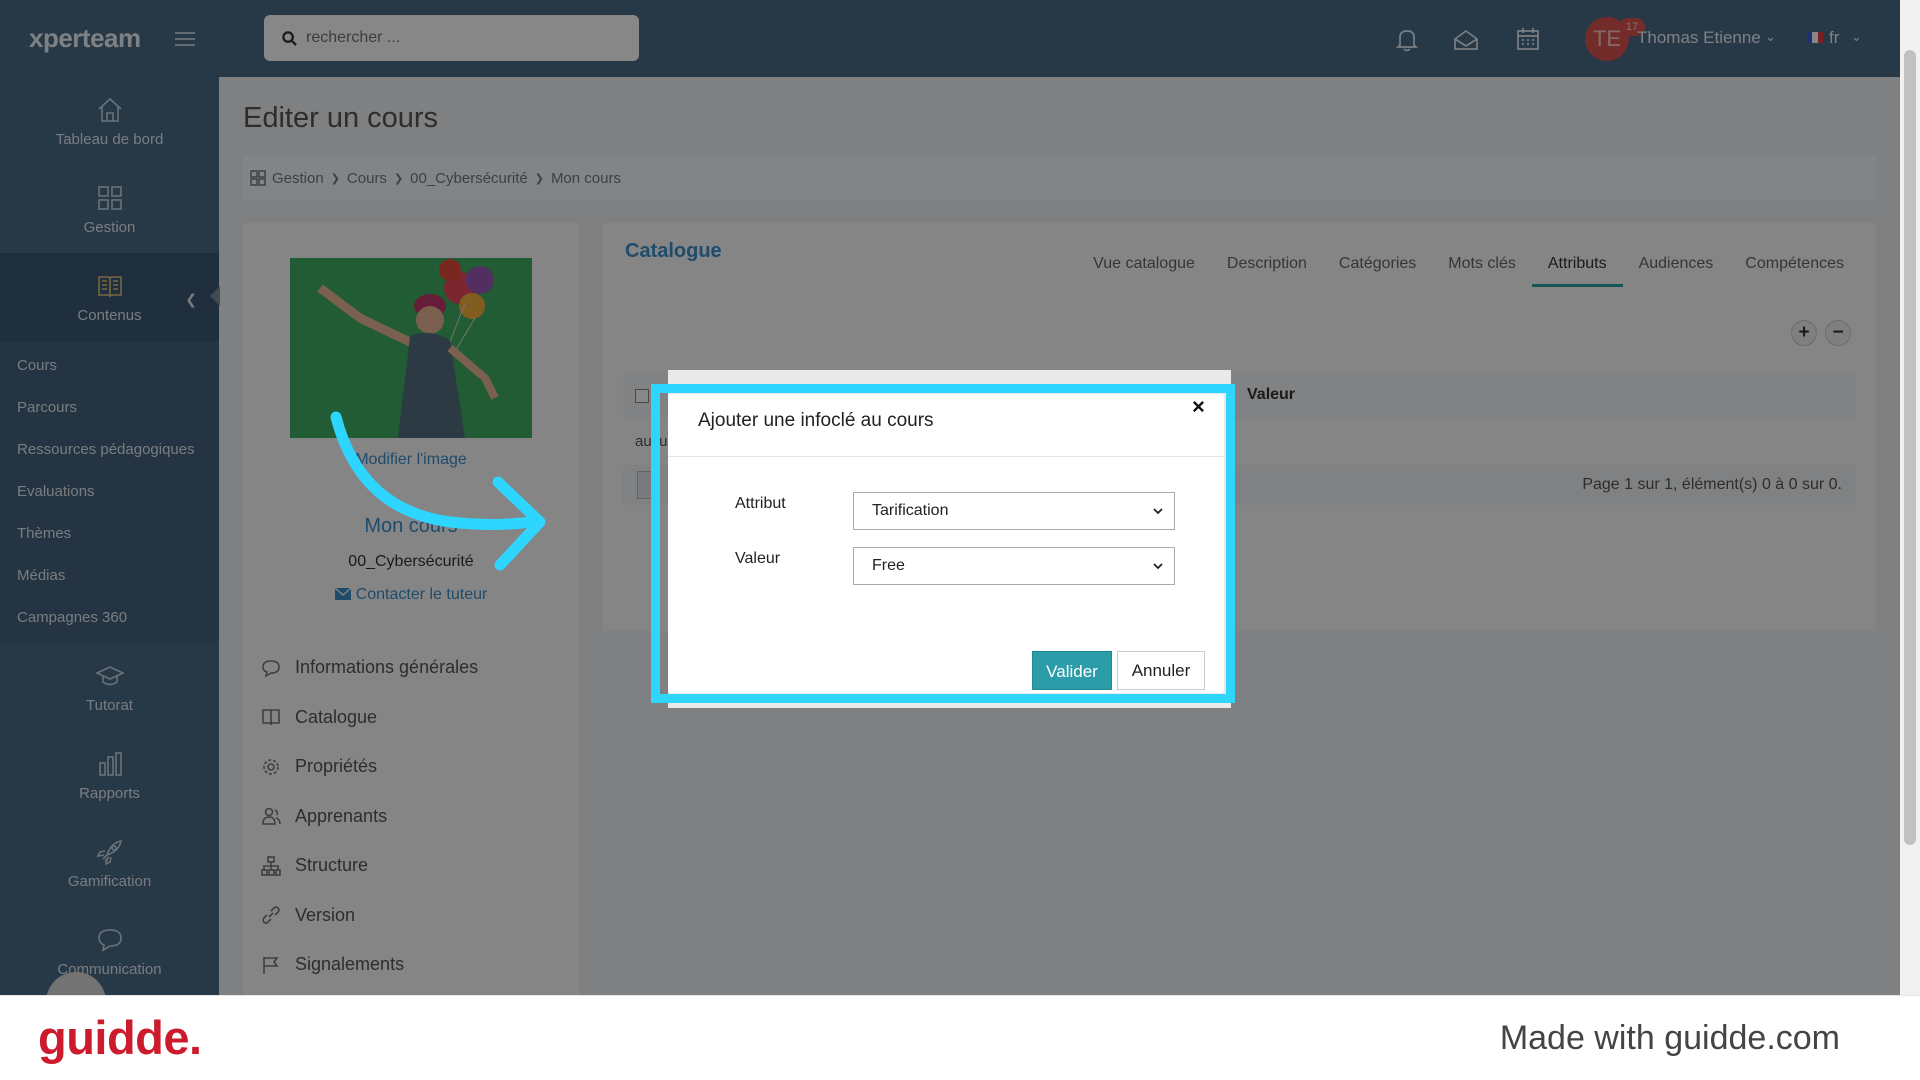  I want to click on tutorial-arrow-icon, so click(438, 491).